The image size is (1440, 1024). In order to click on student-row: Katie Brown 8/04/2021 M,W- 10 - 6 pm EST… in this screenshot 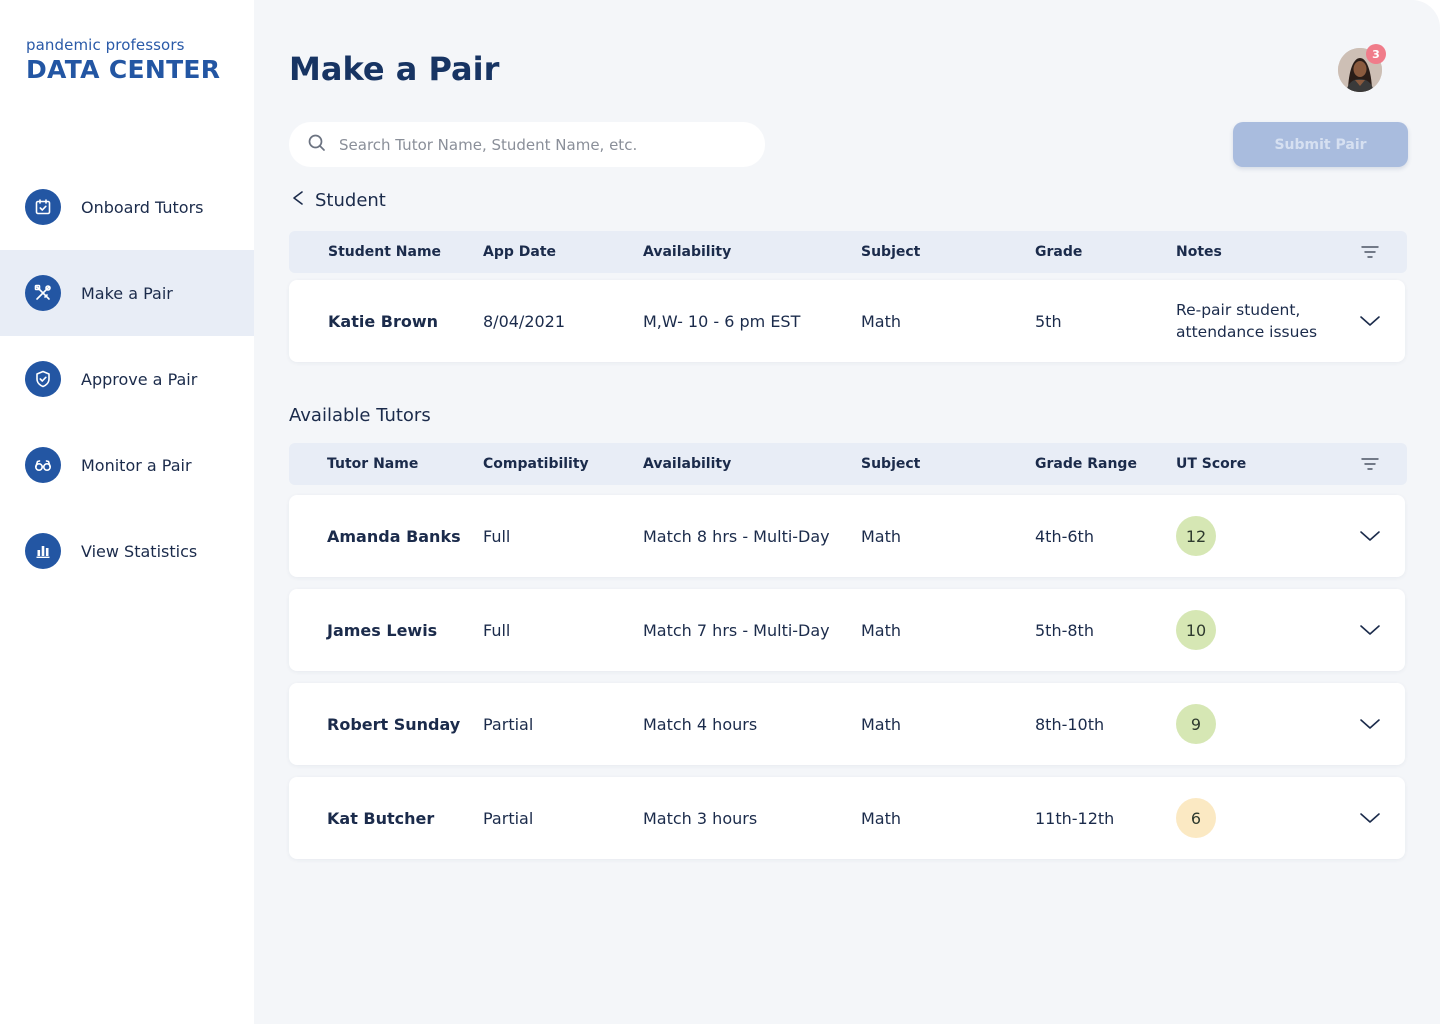, I will do `click(847, 321)`.